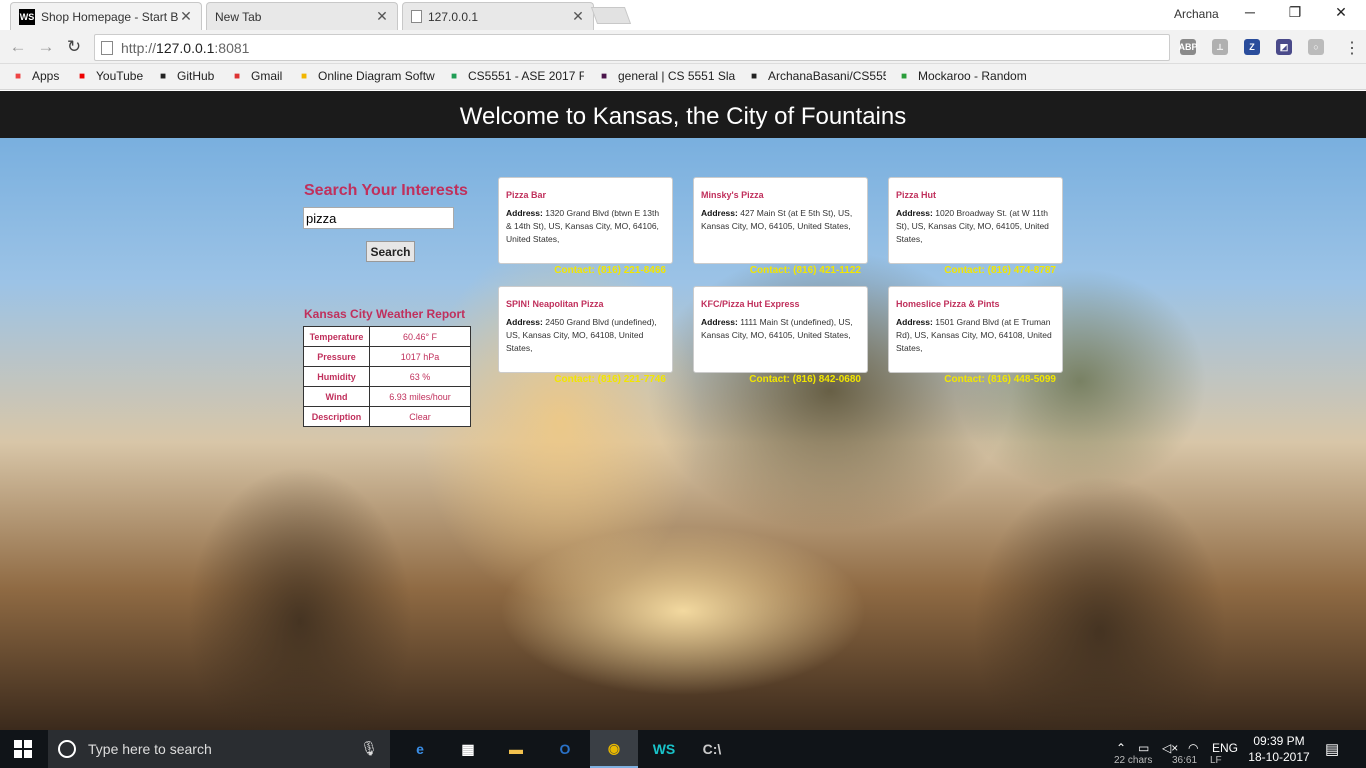 This screenshot has width=1366, height=768. I want to click on terminal-icon: C:\, so click(712, 749).